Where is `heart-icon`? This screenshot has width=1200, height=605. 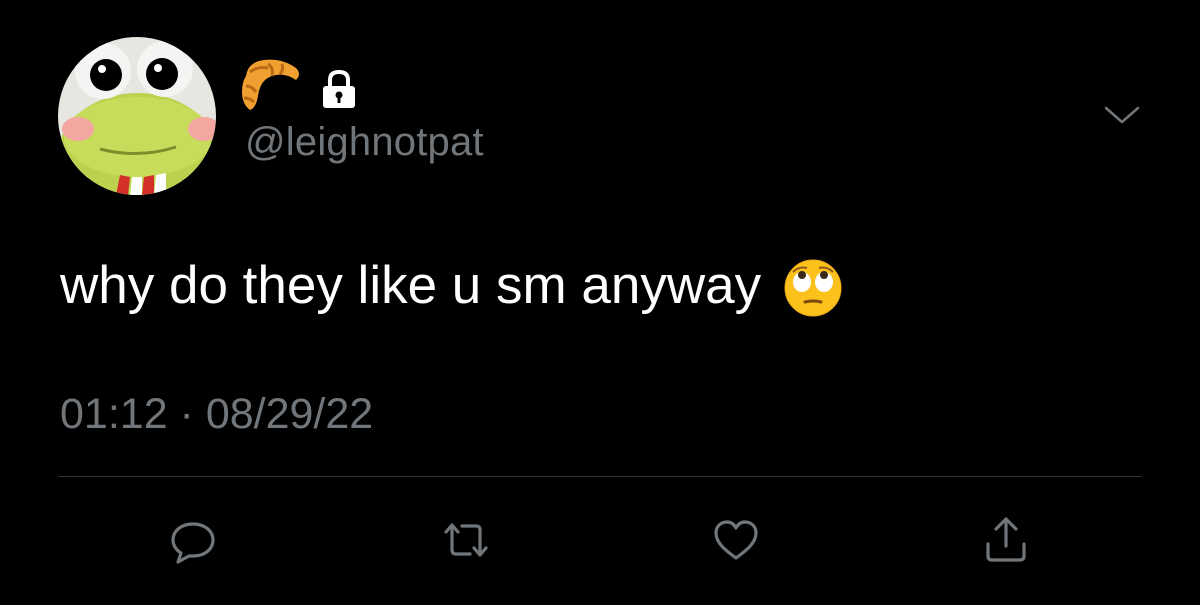 heart-icon is located at coordinates (736, 540).